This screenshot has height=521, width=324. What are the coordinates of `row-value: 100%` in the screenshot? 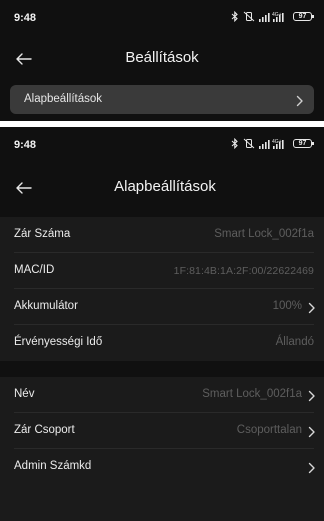 It's located at (287, 306).